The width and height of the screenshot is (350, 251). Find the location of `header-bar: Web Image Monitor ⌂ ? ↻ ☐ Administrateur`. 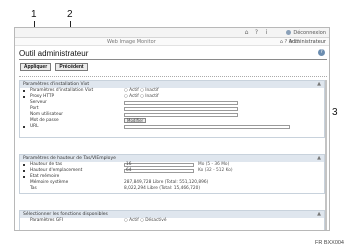

header-bar: Web Image Monitor ⌂ ? ↻ ☐ Administrateur is located at coordinates (172, 42).